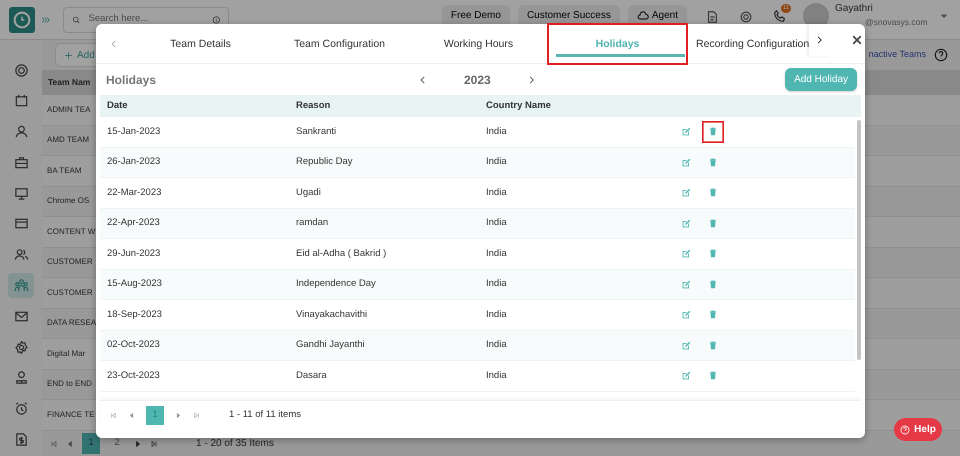  Describe the element at coordinates (477, 80) in the screenshot. I see `year-label: 2023` at that location.